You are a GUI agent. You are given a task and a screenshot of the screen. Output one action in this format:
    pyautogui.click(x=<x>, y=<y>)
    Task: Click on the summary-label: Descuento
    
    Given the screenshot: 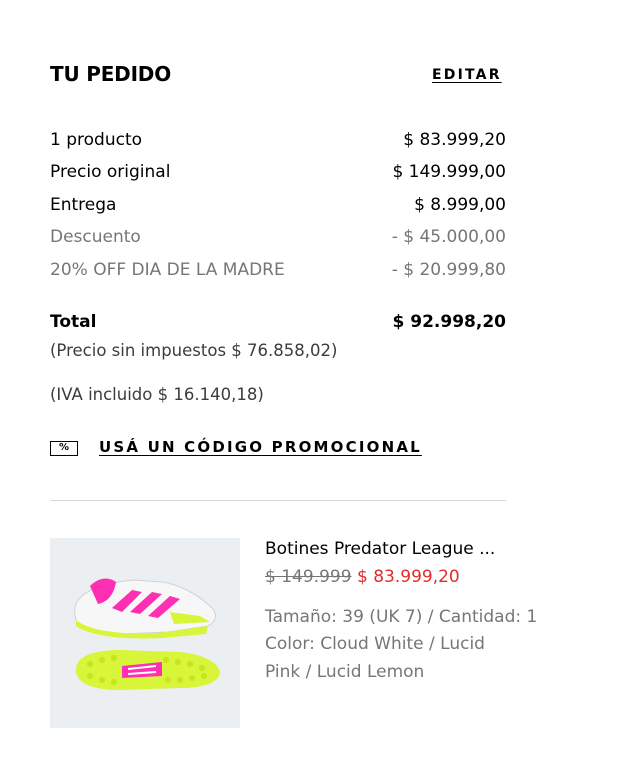 What is the action you would take?
    pyautogui.click(x=95, y=237)
    